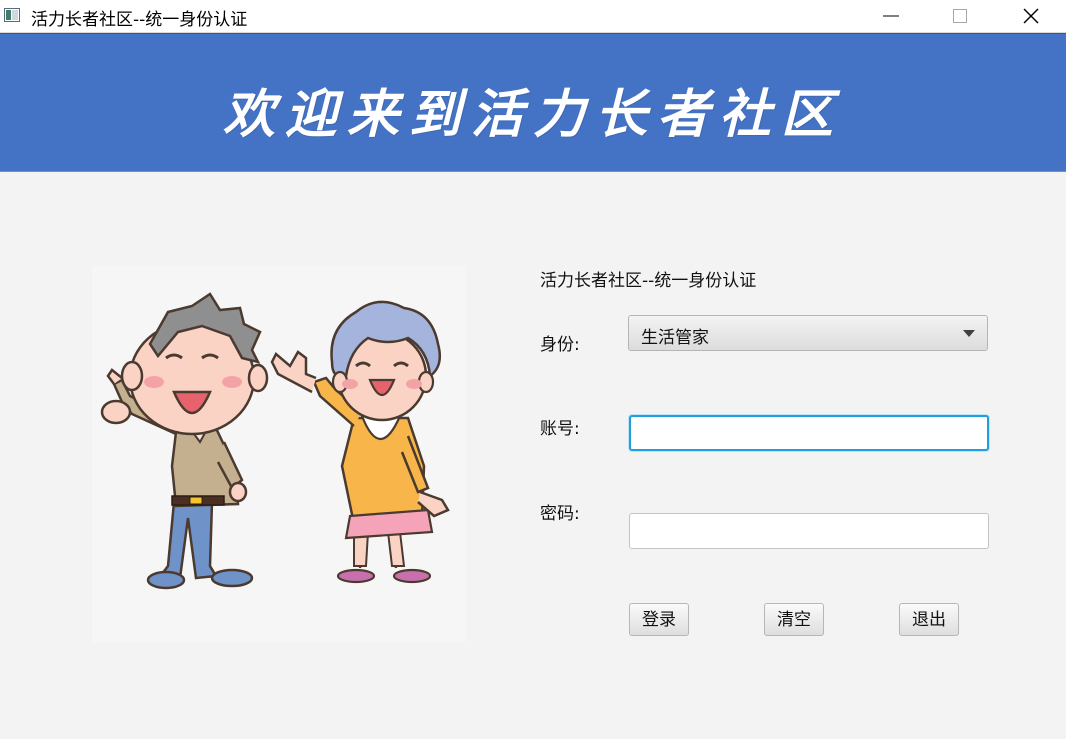 The width and height of the screenshot is (1066, 739). What do you see at coordinates (675, 338) in the screenshot?
I see `identity-select-value: 生活管家` at bounding box center [675, 338].